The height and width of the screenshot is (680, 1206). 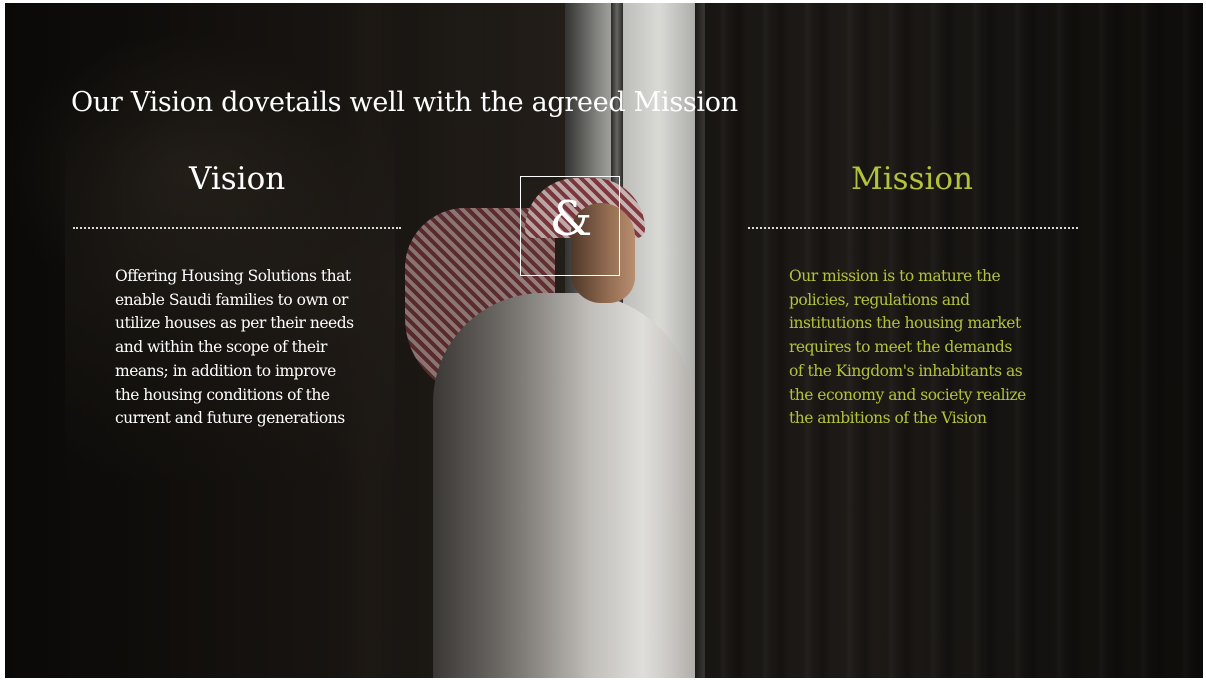 What do you see at coordinates (900, 347) in the screenshot?
I see `mission-line: requires to meet the demands` at bounding box center [900, 347].